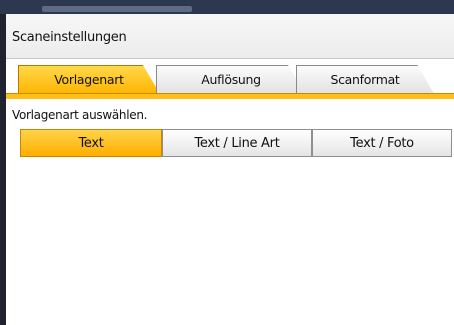 The image size is (454, 325). I want to click on instruction-text: Vorlagenart auswählen., so click(80, 115).